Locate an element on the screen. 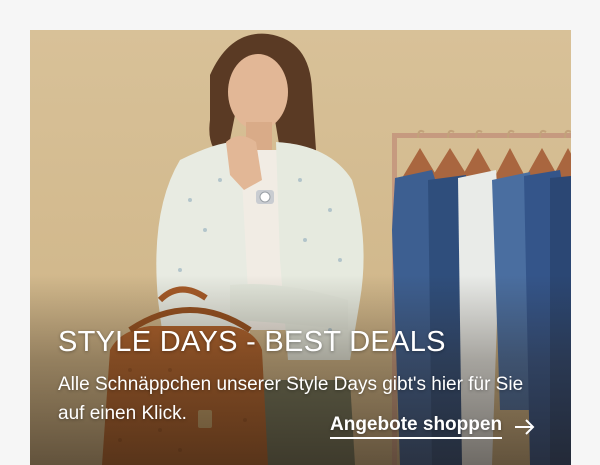 This screenshot has width=600, height=465. shop-deals-link: Angebote shoppen is located at coordinates (433, 426).